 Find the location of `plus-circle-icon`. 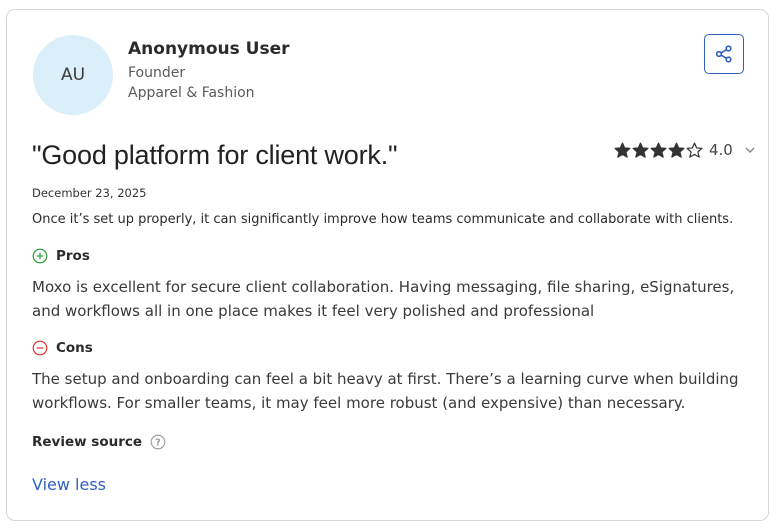

plus-circle-icon is located at coordinates (40, 256).